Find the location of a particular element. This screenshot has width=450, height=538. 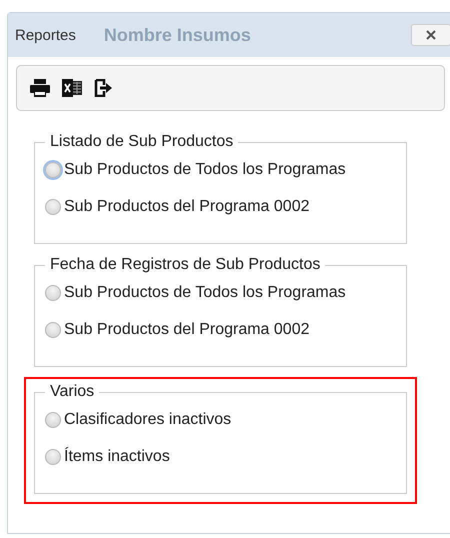

group-legend: Listado de Sub Productos is located at coordinates (141, 142).